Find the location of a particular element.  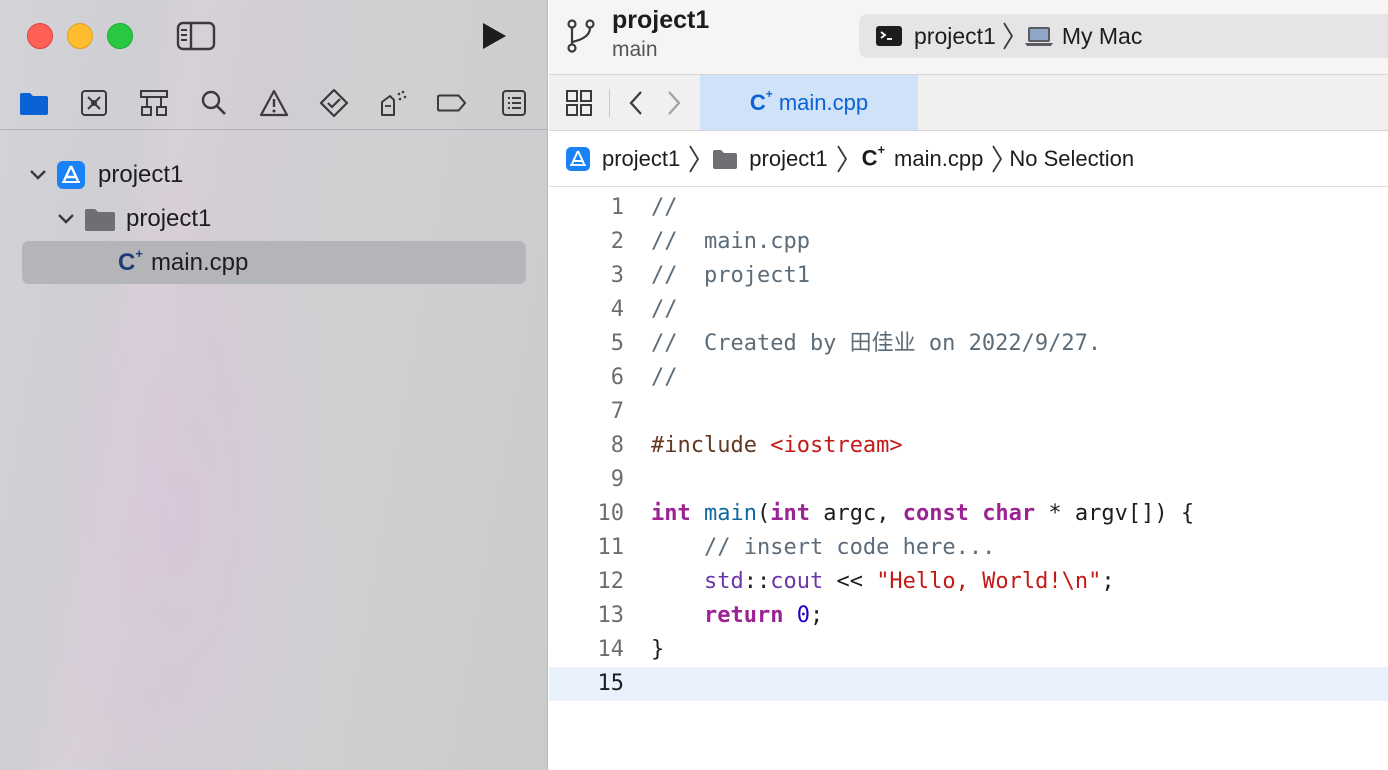

code-token: // project1 is located at coordinates (730, 275).